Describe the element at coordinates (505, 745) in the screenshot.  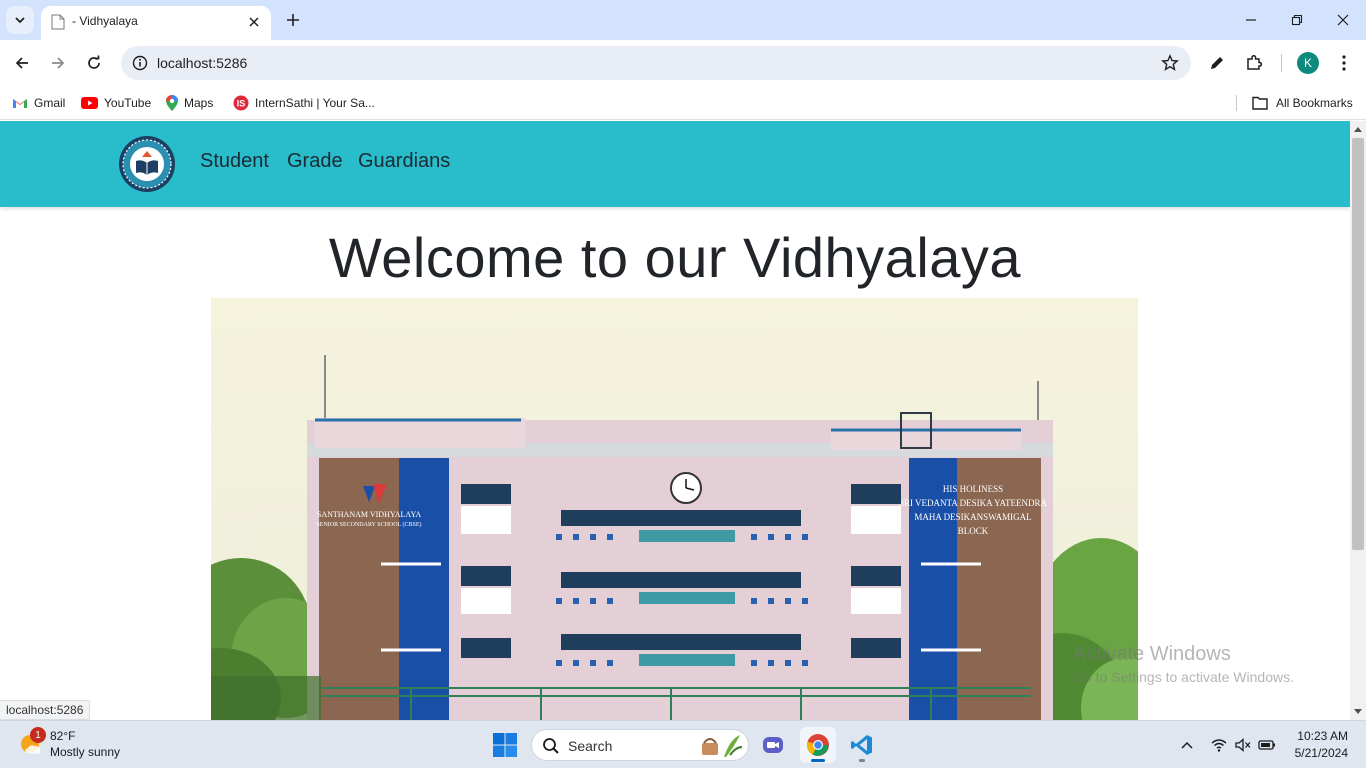
I see `windows-start-icon` at that location.